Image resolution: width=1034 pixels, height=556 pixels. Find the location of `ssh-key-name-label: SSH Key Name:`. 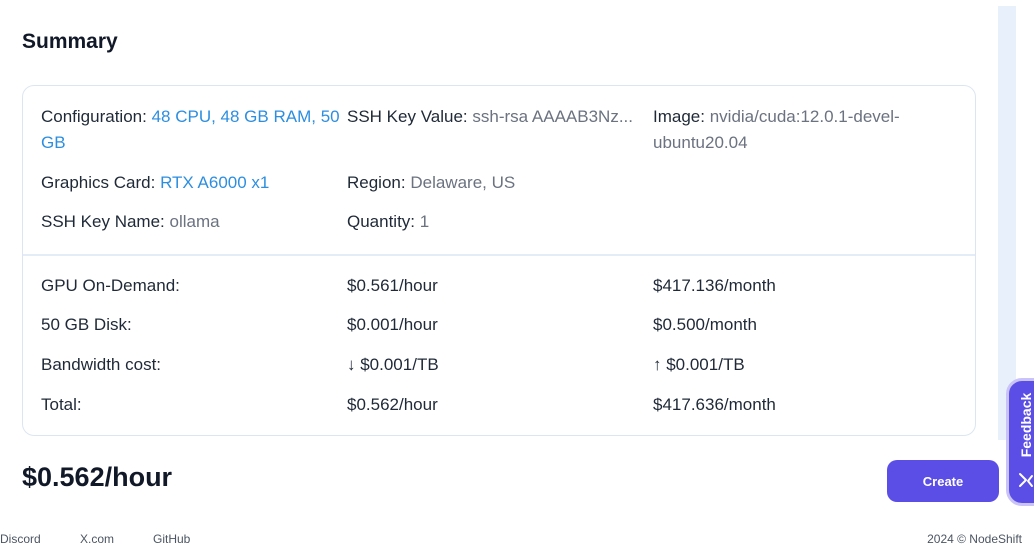

ssh-key-name-label: SSH Key Name: is located at coordinates (103, 221).